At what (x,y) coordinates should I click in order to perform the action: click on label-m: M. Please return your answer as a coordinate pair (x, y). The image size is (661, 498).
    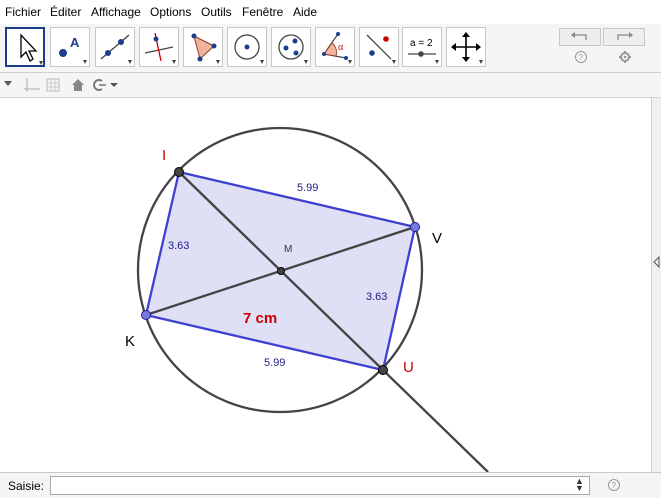
    Looking at the image, I should click on (288, 249).